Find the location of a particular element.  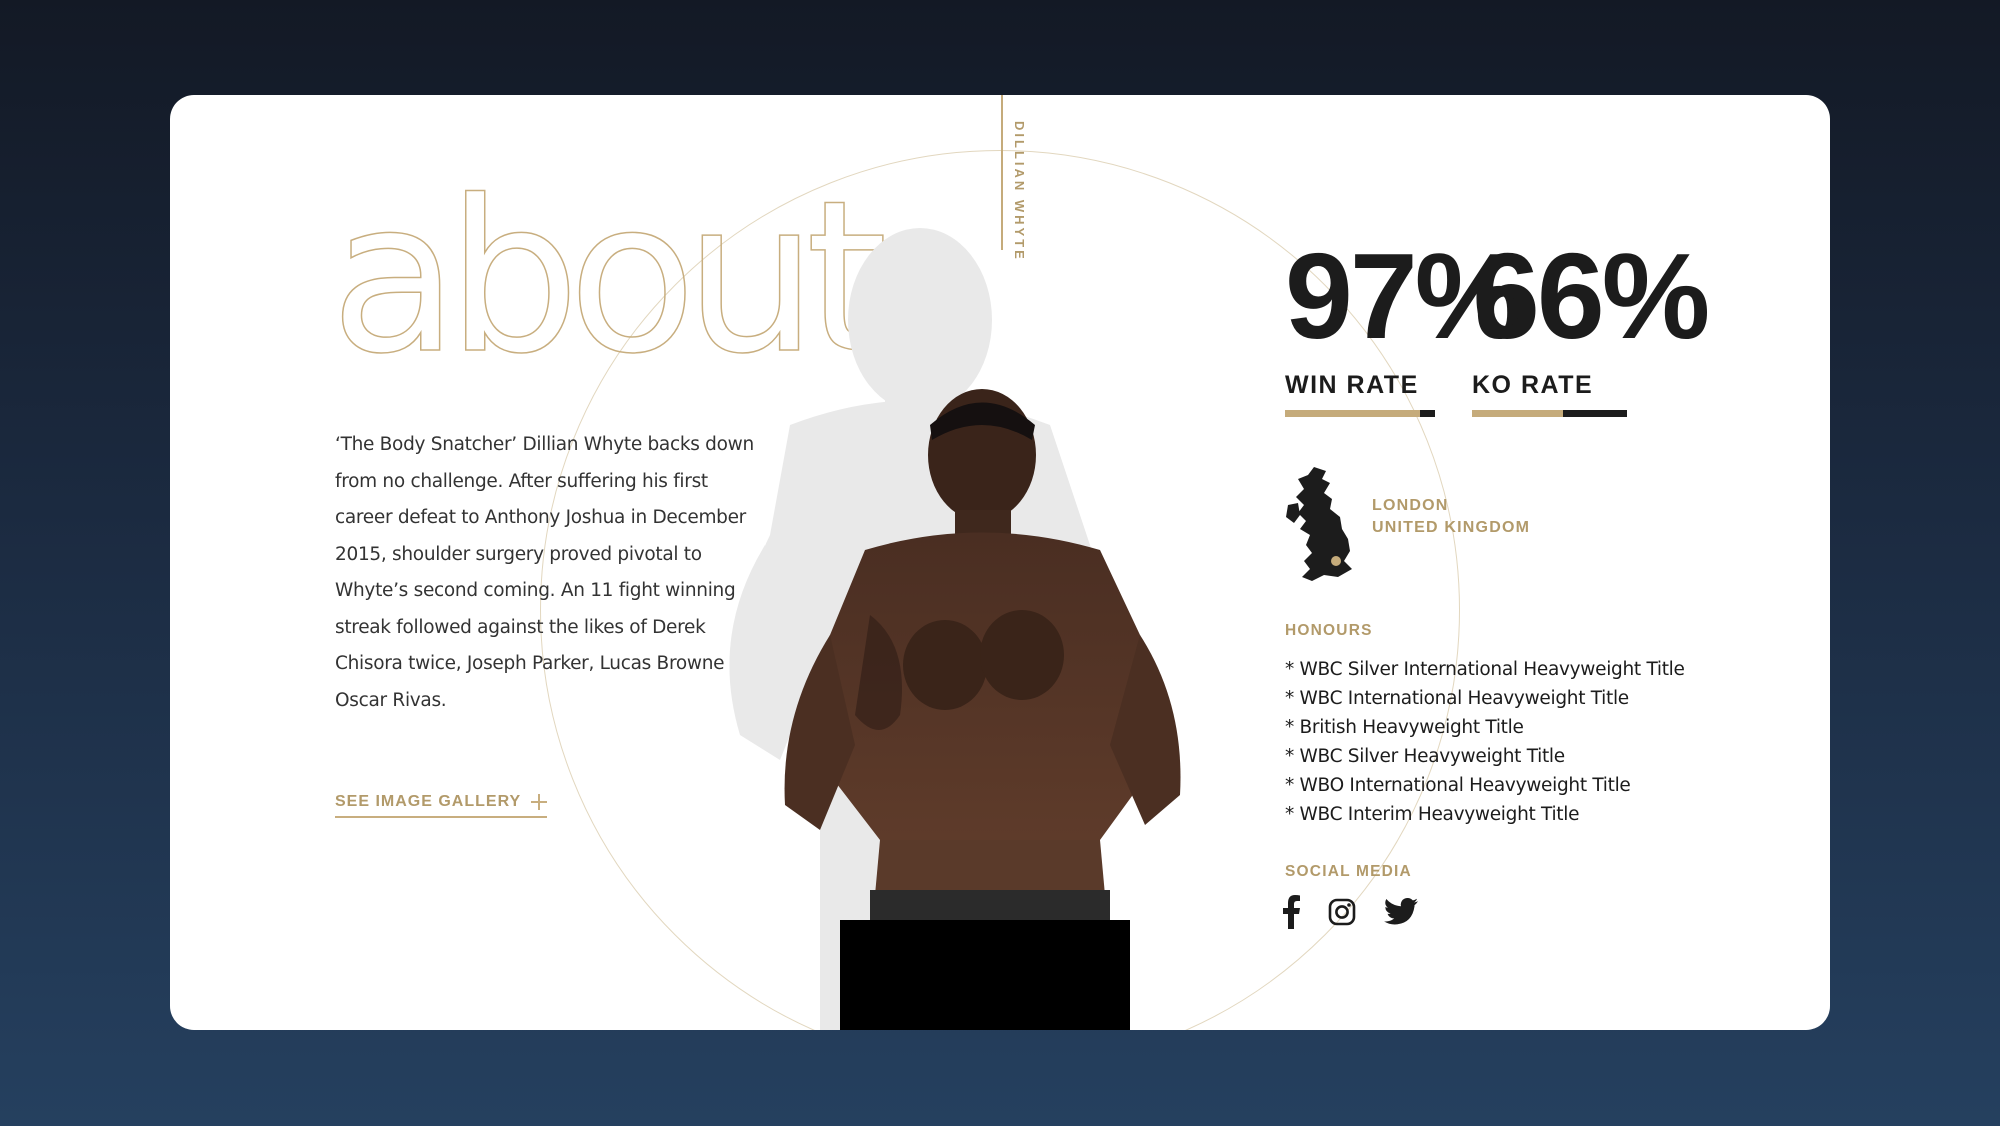

twitter-icon is located at coordinates (1401, 914).